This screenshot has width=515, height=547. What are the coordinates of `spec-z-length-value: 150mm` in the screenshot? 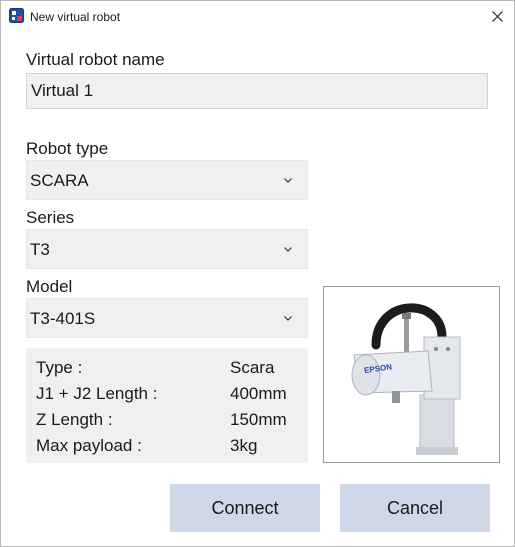 It's located at (258, 419).